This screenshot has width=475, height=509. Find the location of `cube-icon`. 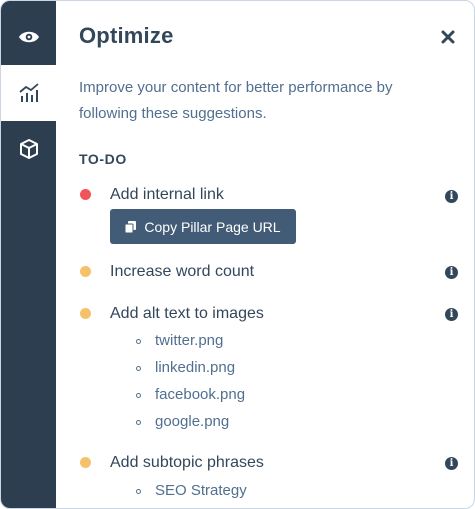

cube-icon is located at coordinates (28, 149).